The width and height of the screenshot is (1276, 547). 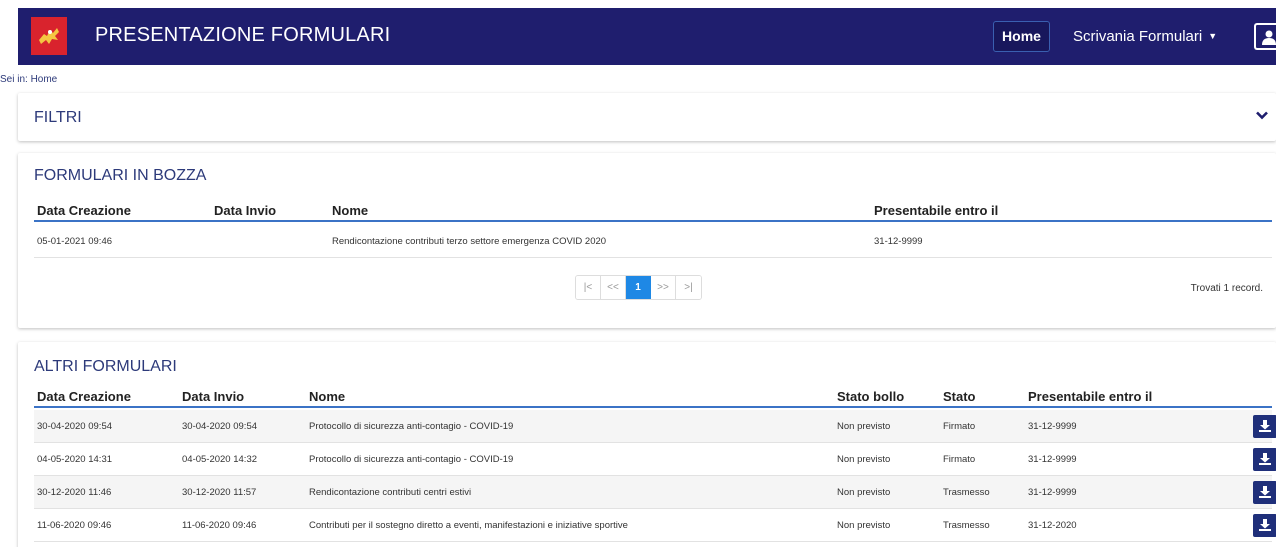 What do you see at coordinates (74, 492) in the screenshot?
I see `cell-data-creazione: 30-12-2020 11:46` at bounding box center [74, 492].